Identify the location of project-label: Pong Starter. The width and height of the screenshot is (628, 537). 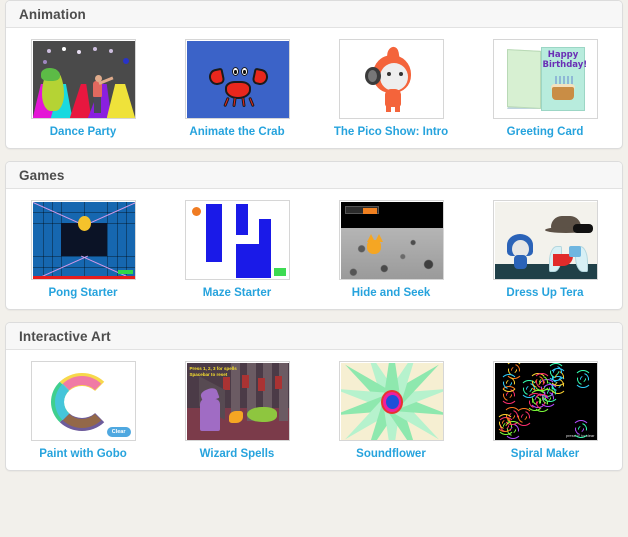
(82, 293).